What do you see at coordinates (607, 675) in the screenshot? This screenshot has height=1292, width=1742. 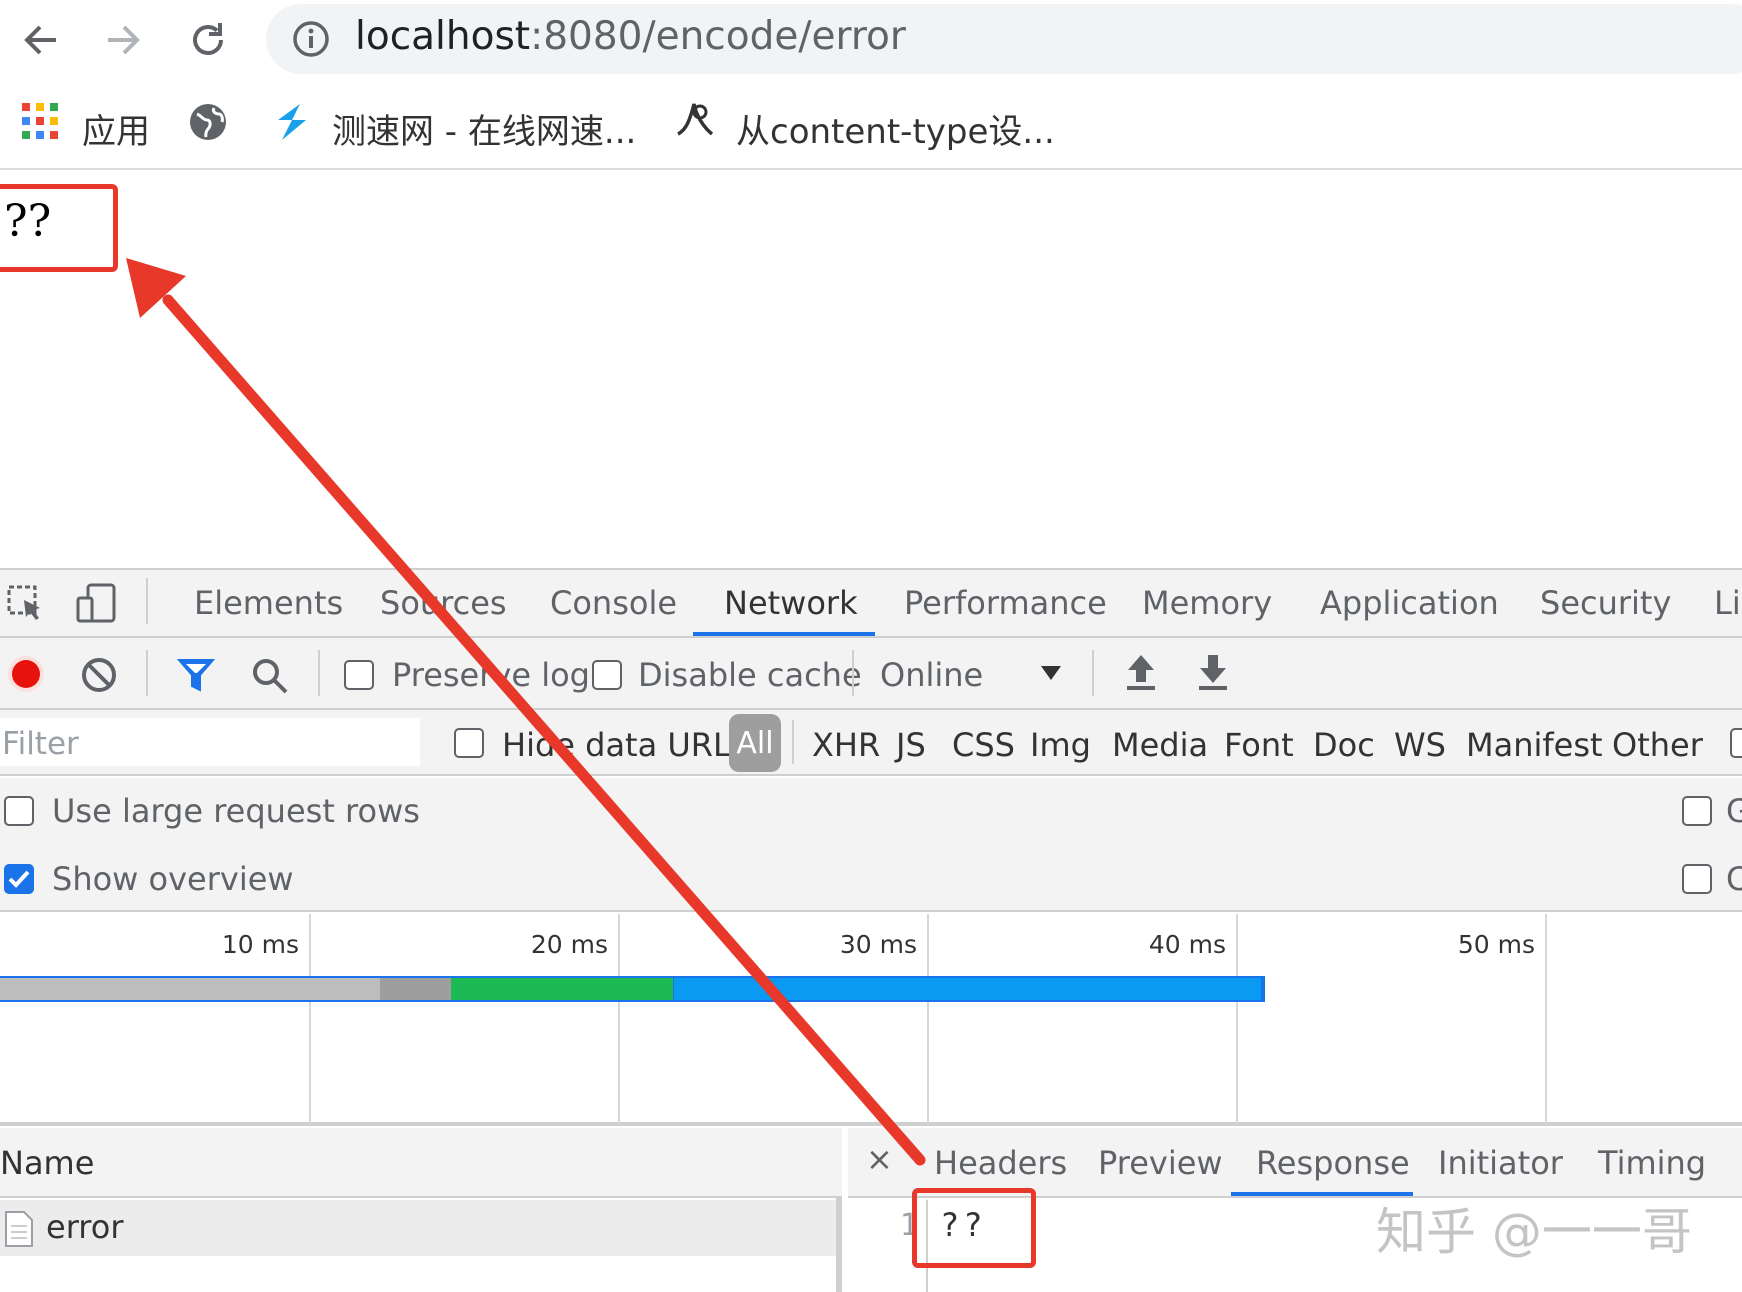 I see `disable-cache-checkbox` at bounding box center [607, 675].